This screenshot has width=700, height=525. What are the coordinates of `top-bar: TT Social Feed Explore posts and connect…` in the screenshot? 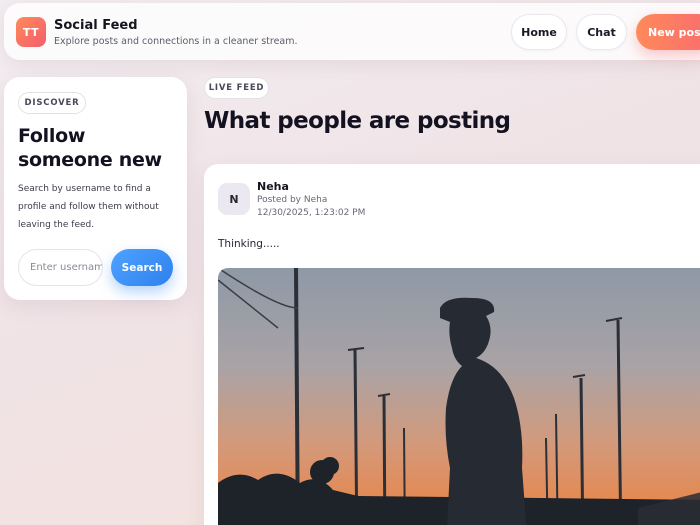 It's located at (352, 31).